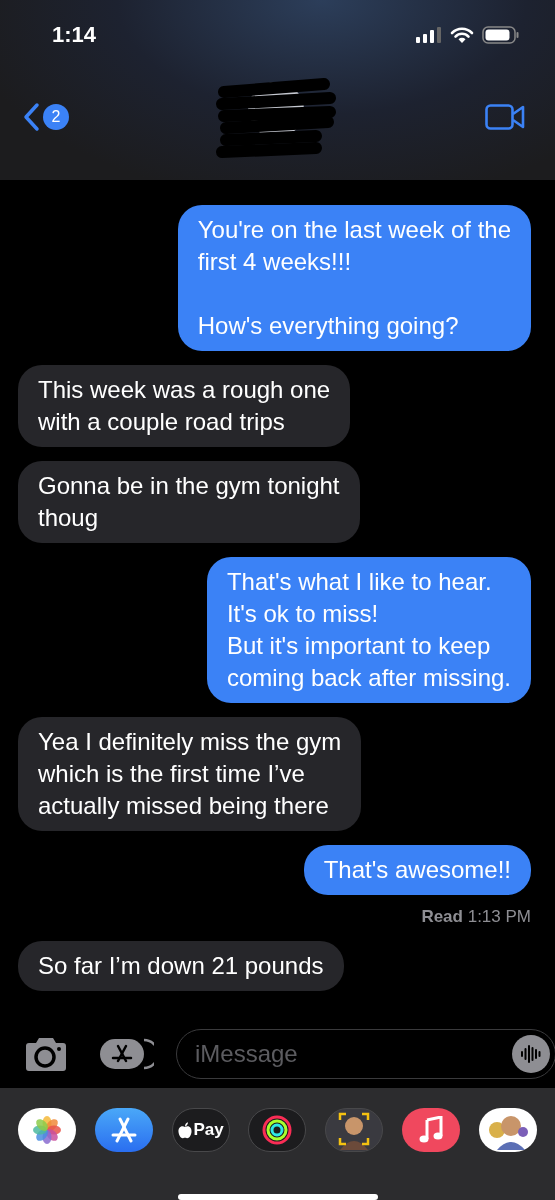  Describe the element at coordinates (500, 35) in the screenshot. I see `battery-icon` at that location.